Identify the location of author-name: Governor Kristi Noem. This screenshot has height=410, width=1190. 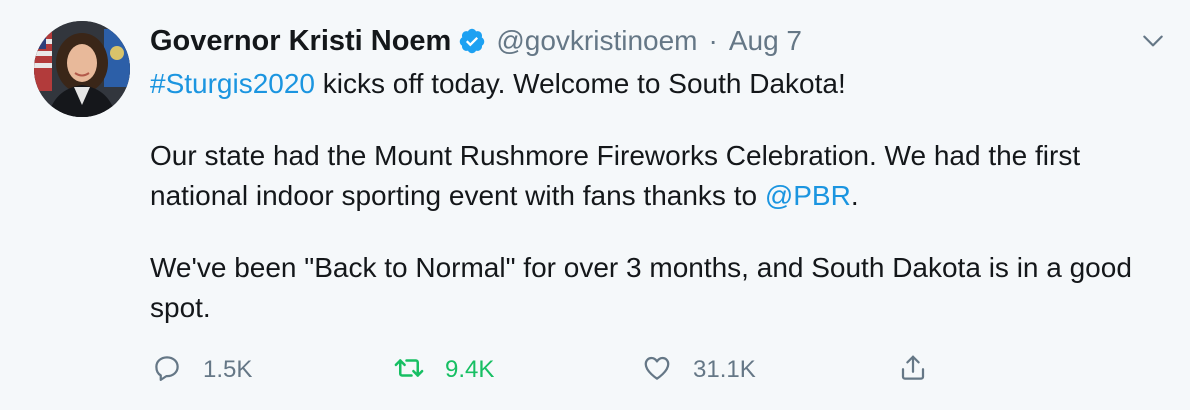
(300, 41).